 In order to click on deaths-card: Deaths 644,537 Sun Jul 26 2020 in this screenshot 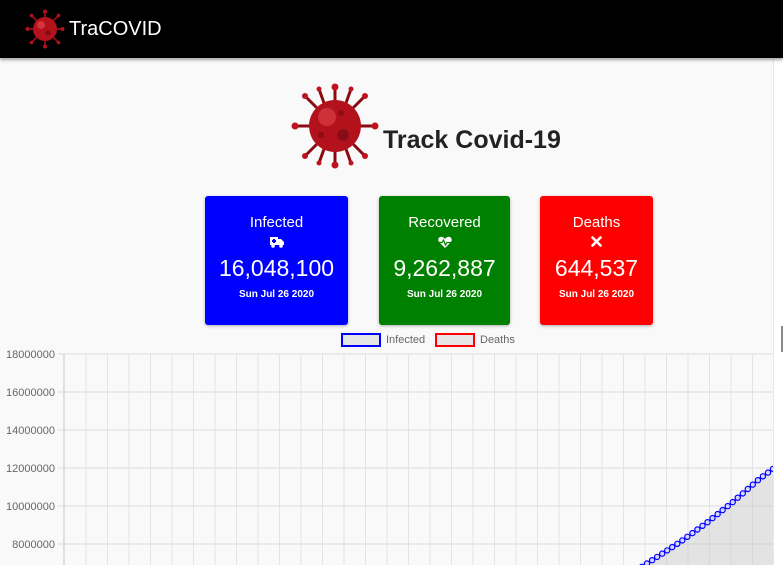, I will do `click(596, 260)`.